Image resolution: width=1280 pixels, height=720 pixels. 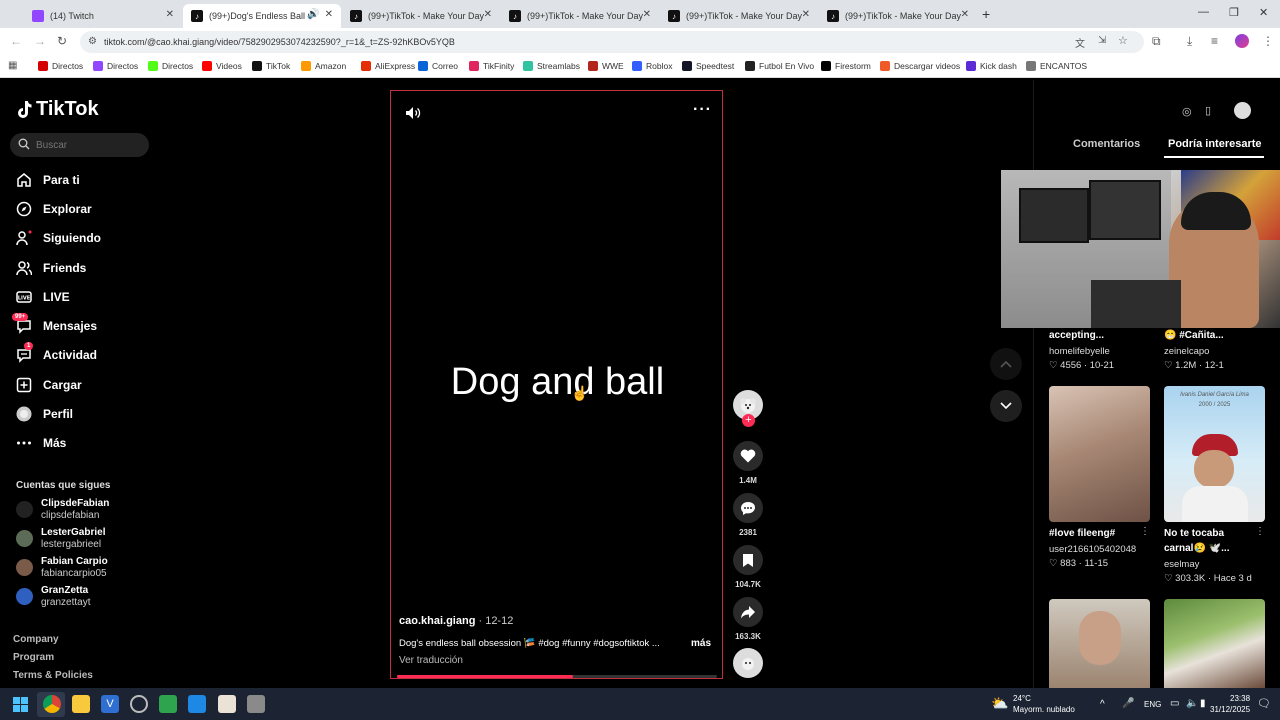 What do you see at coordinates (1006, 364) in the screenshot?
I see `previous-video-button` at bounding box center [1006, 364].